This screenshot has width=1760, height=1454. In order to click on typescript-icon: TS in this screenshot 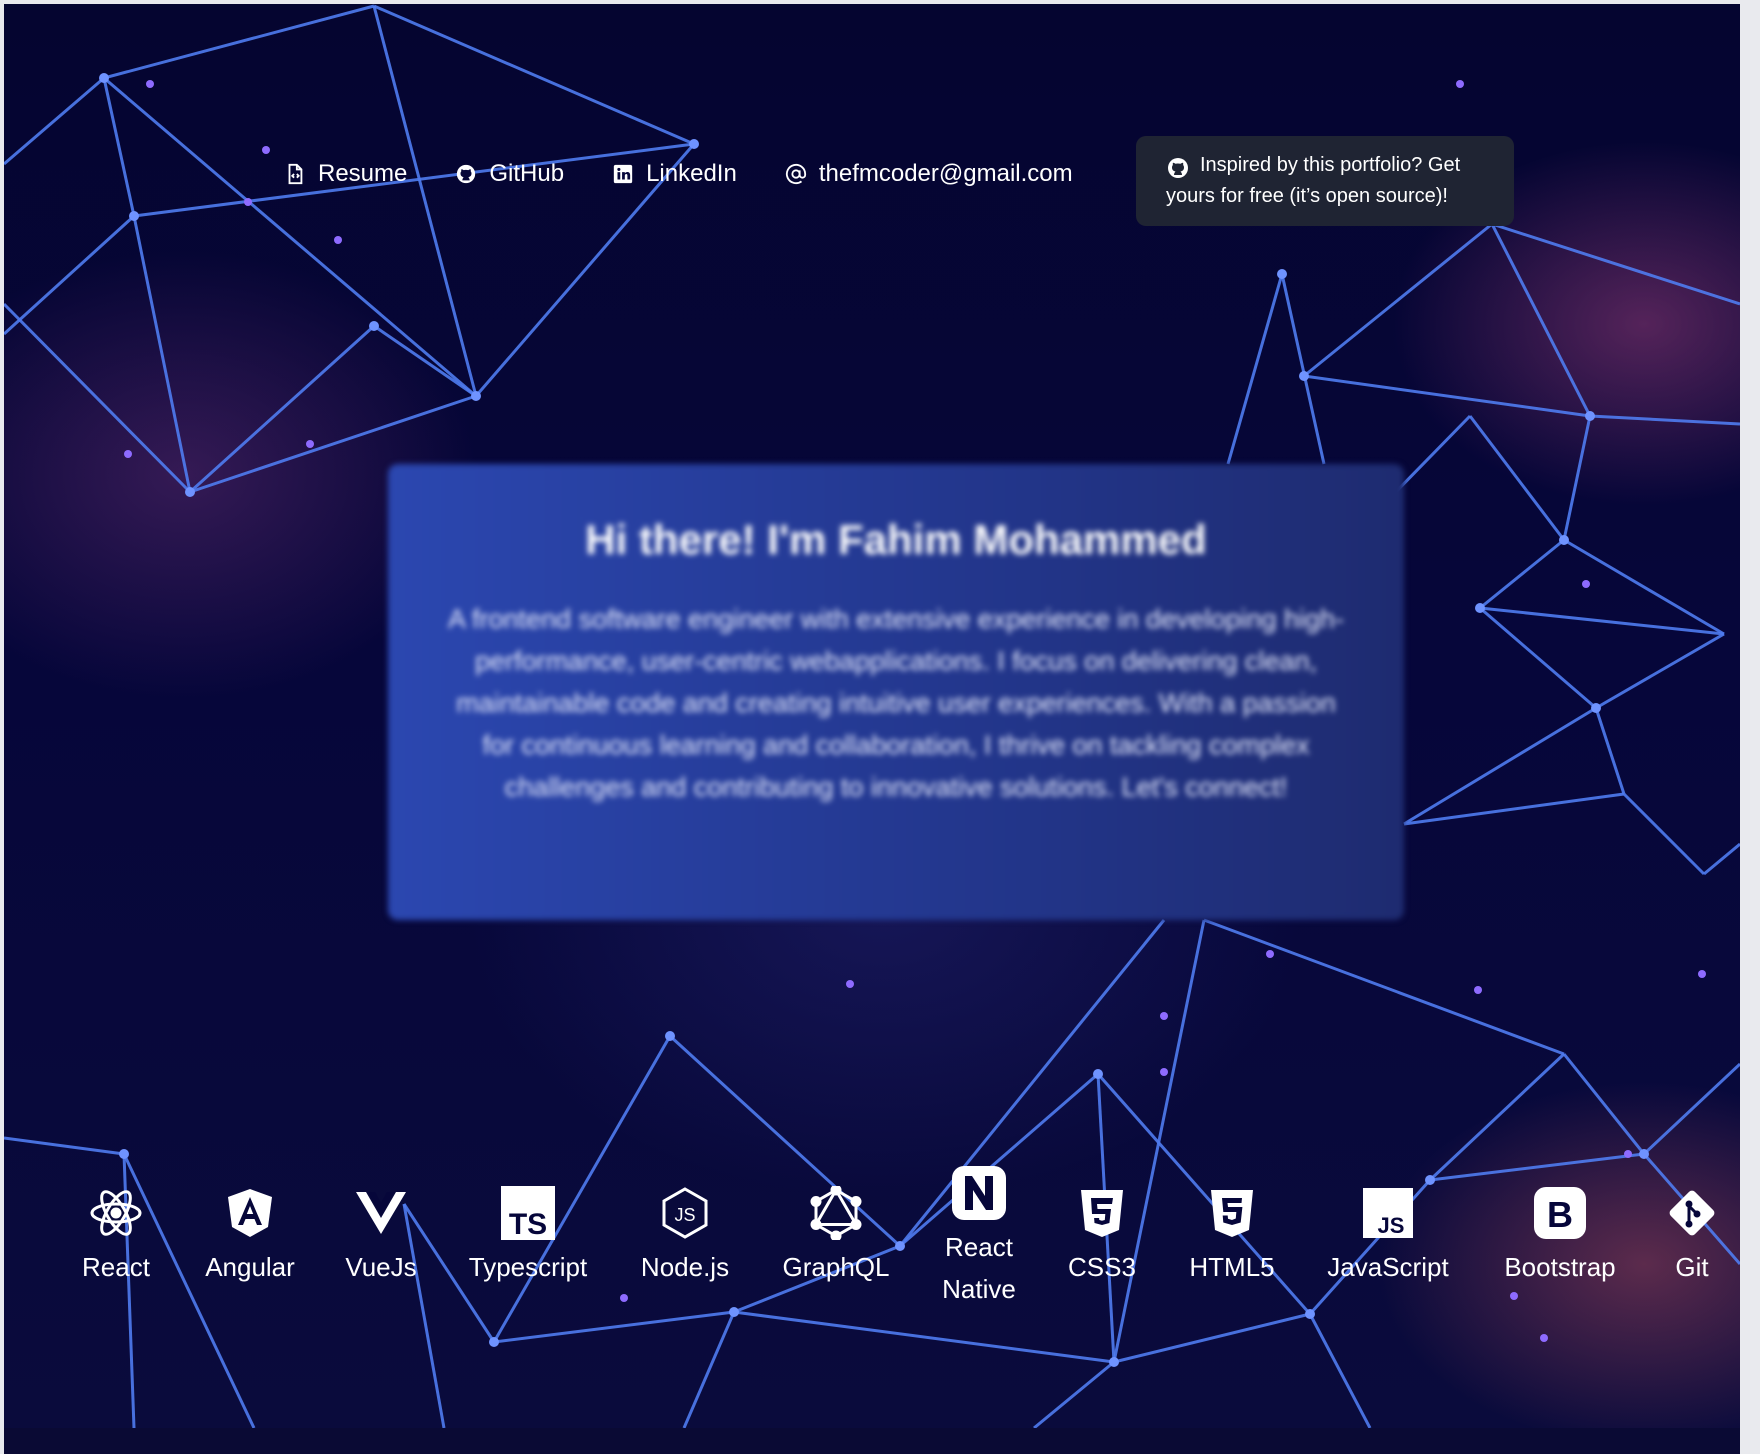, I will do `click(528, 1213)`.